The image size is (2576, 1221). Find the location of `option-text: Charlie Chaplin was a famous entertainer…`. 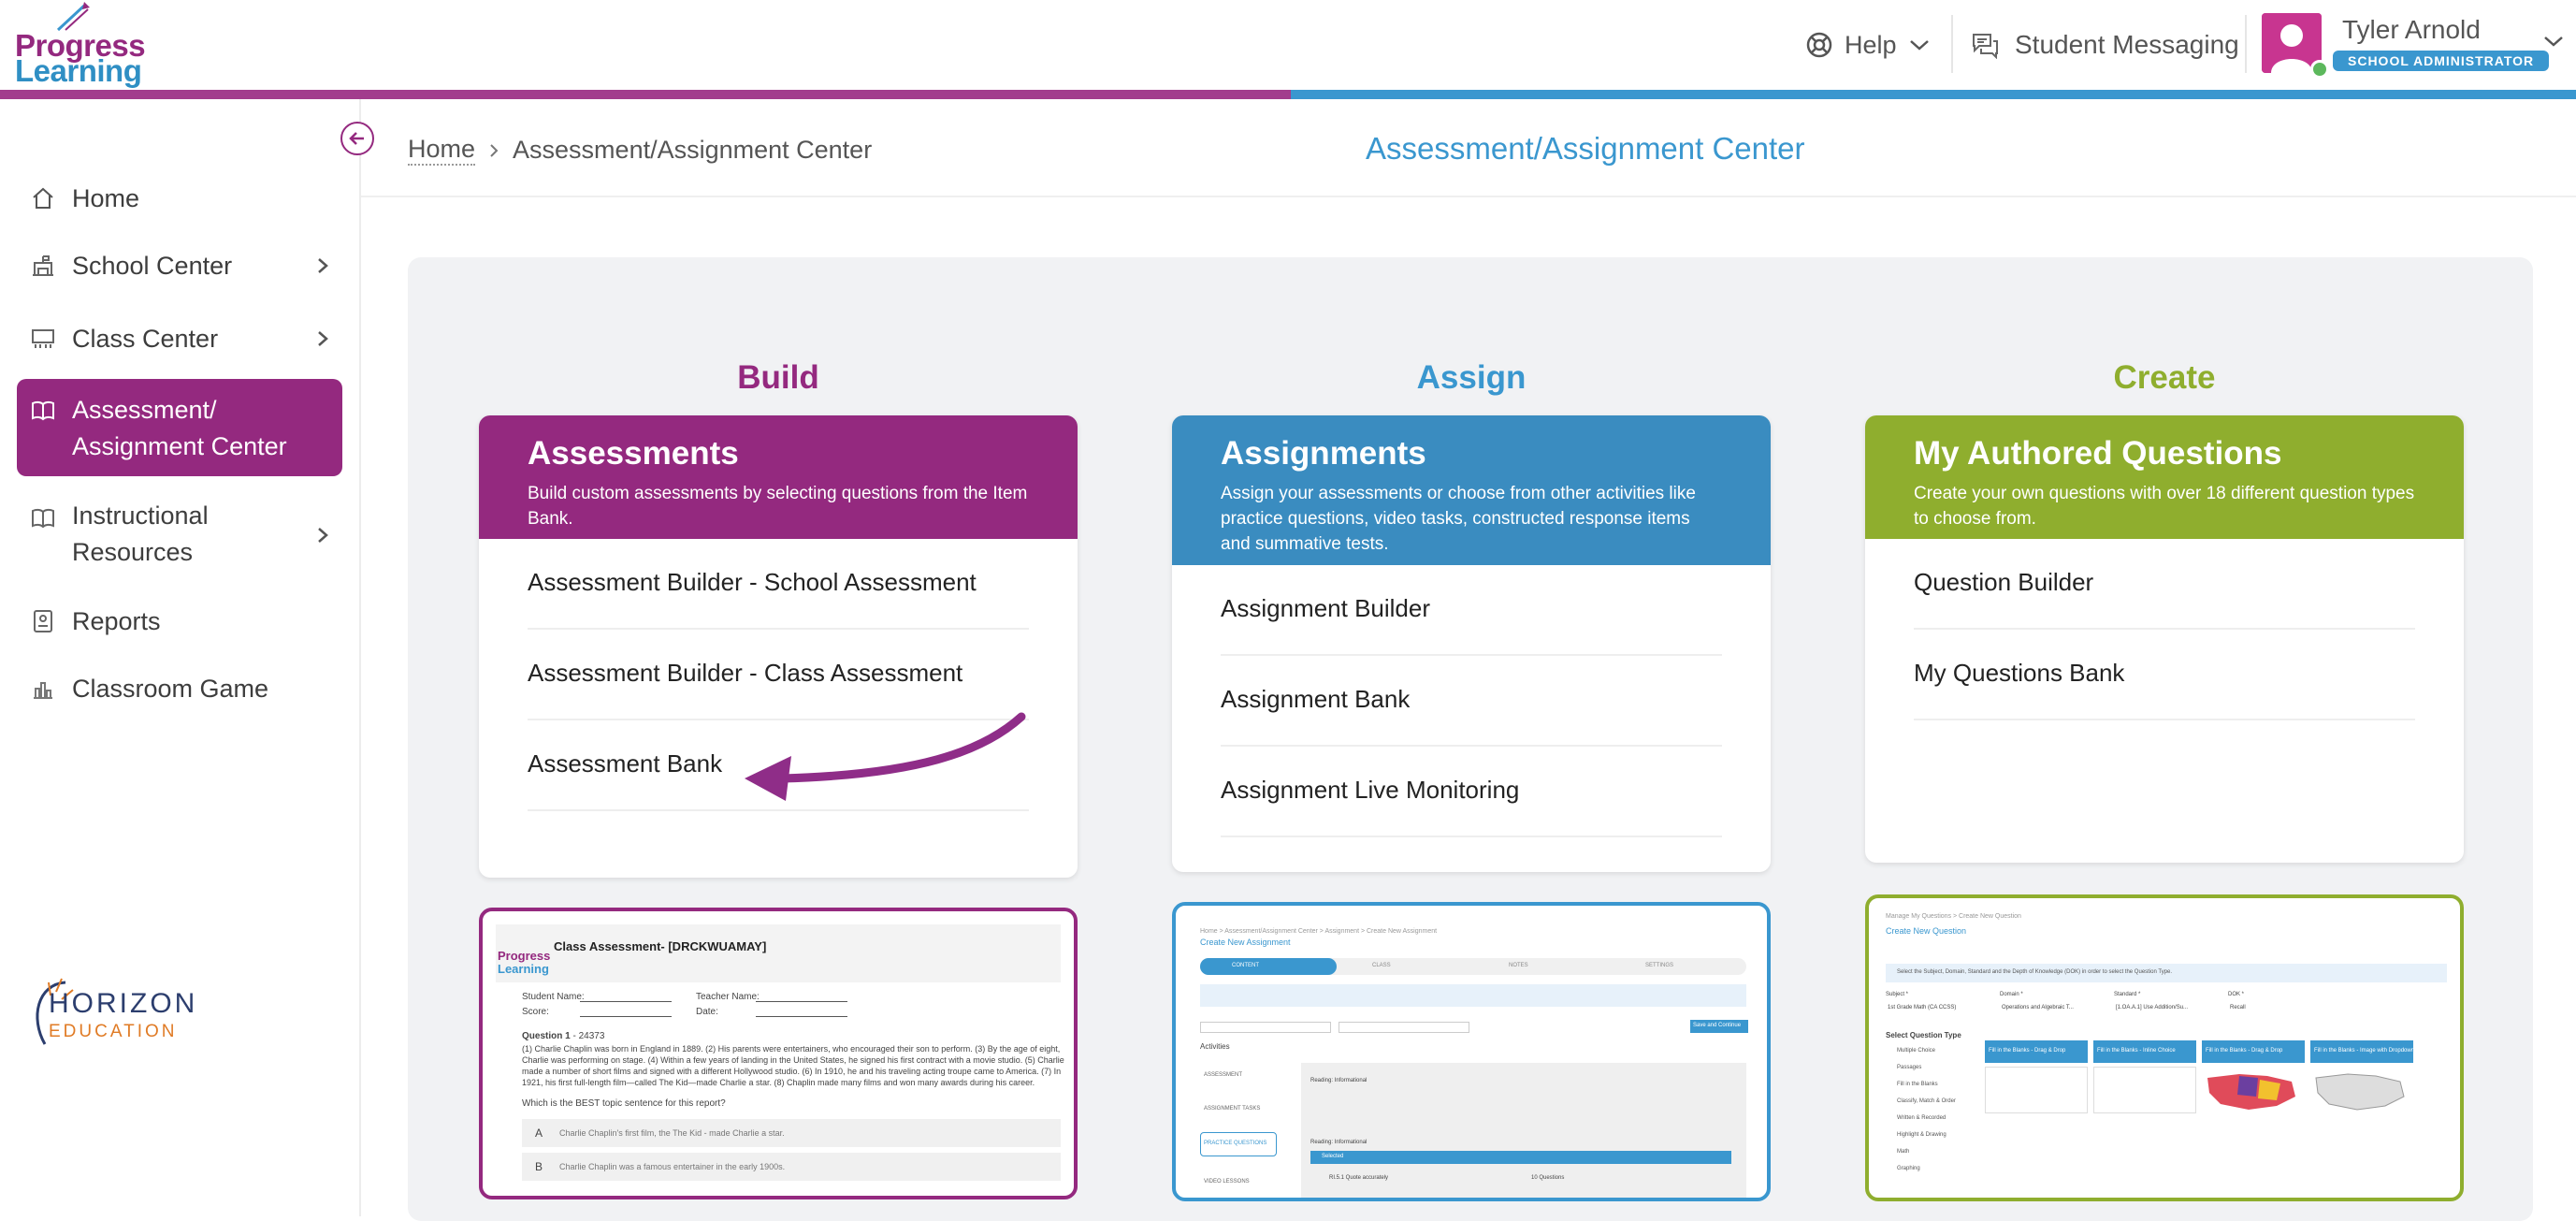

option-text: Charlie Chaplin was a famous entertainer… is located at coordinates (673, 1166).